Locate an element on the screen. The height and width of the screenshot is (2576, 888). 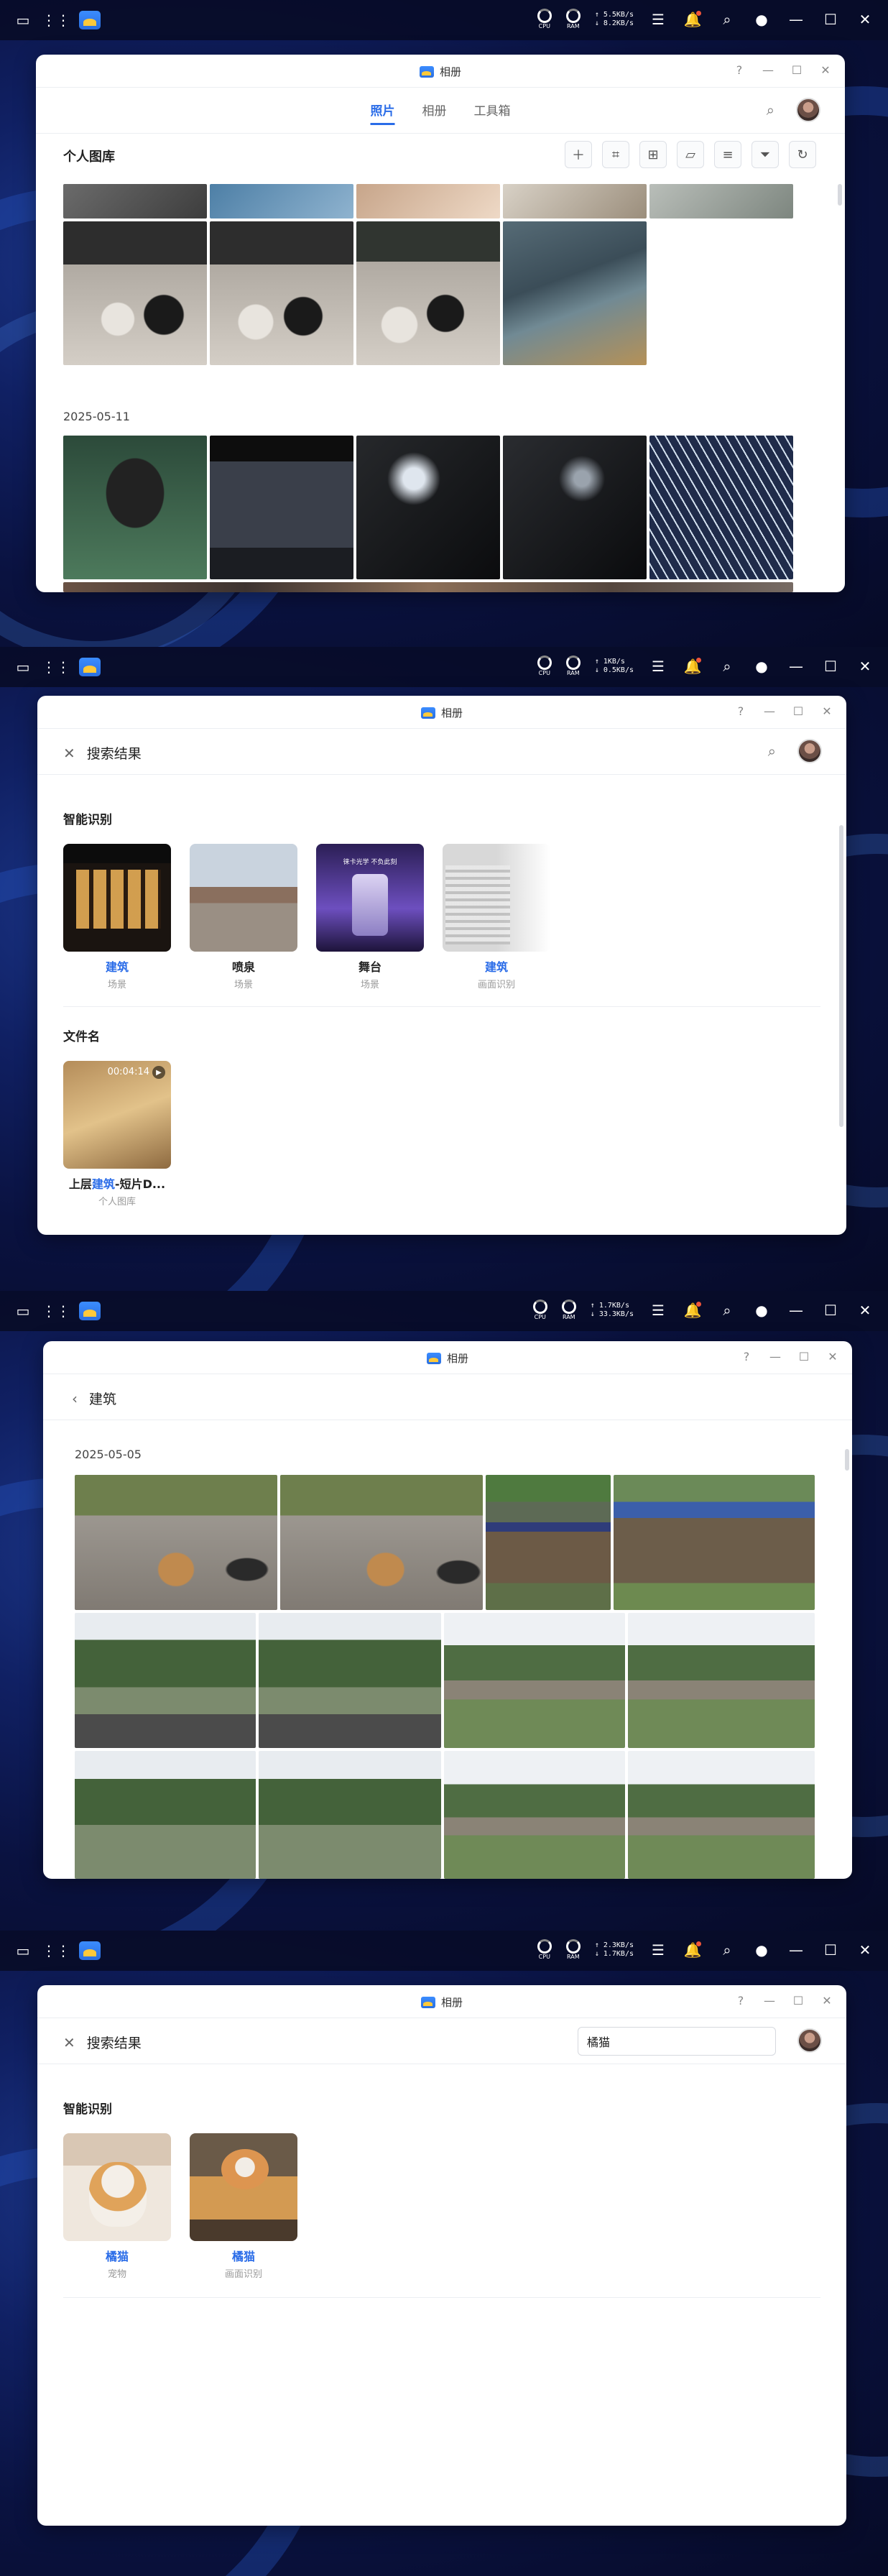
smart-card-building: 建筑 场景 is located at coordinates (117, 917).